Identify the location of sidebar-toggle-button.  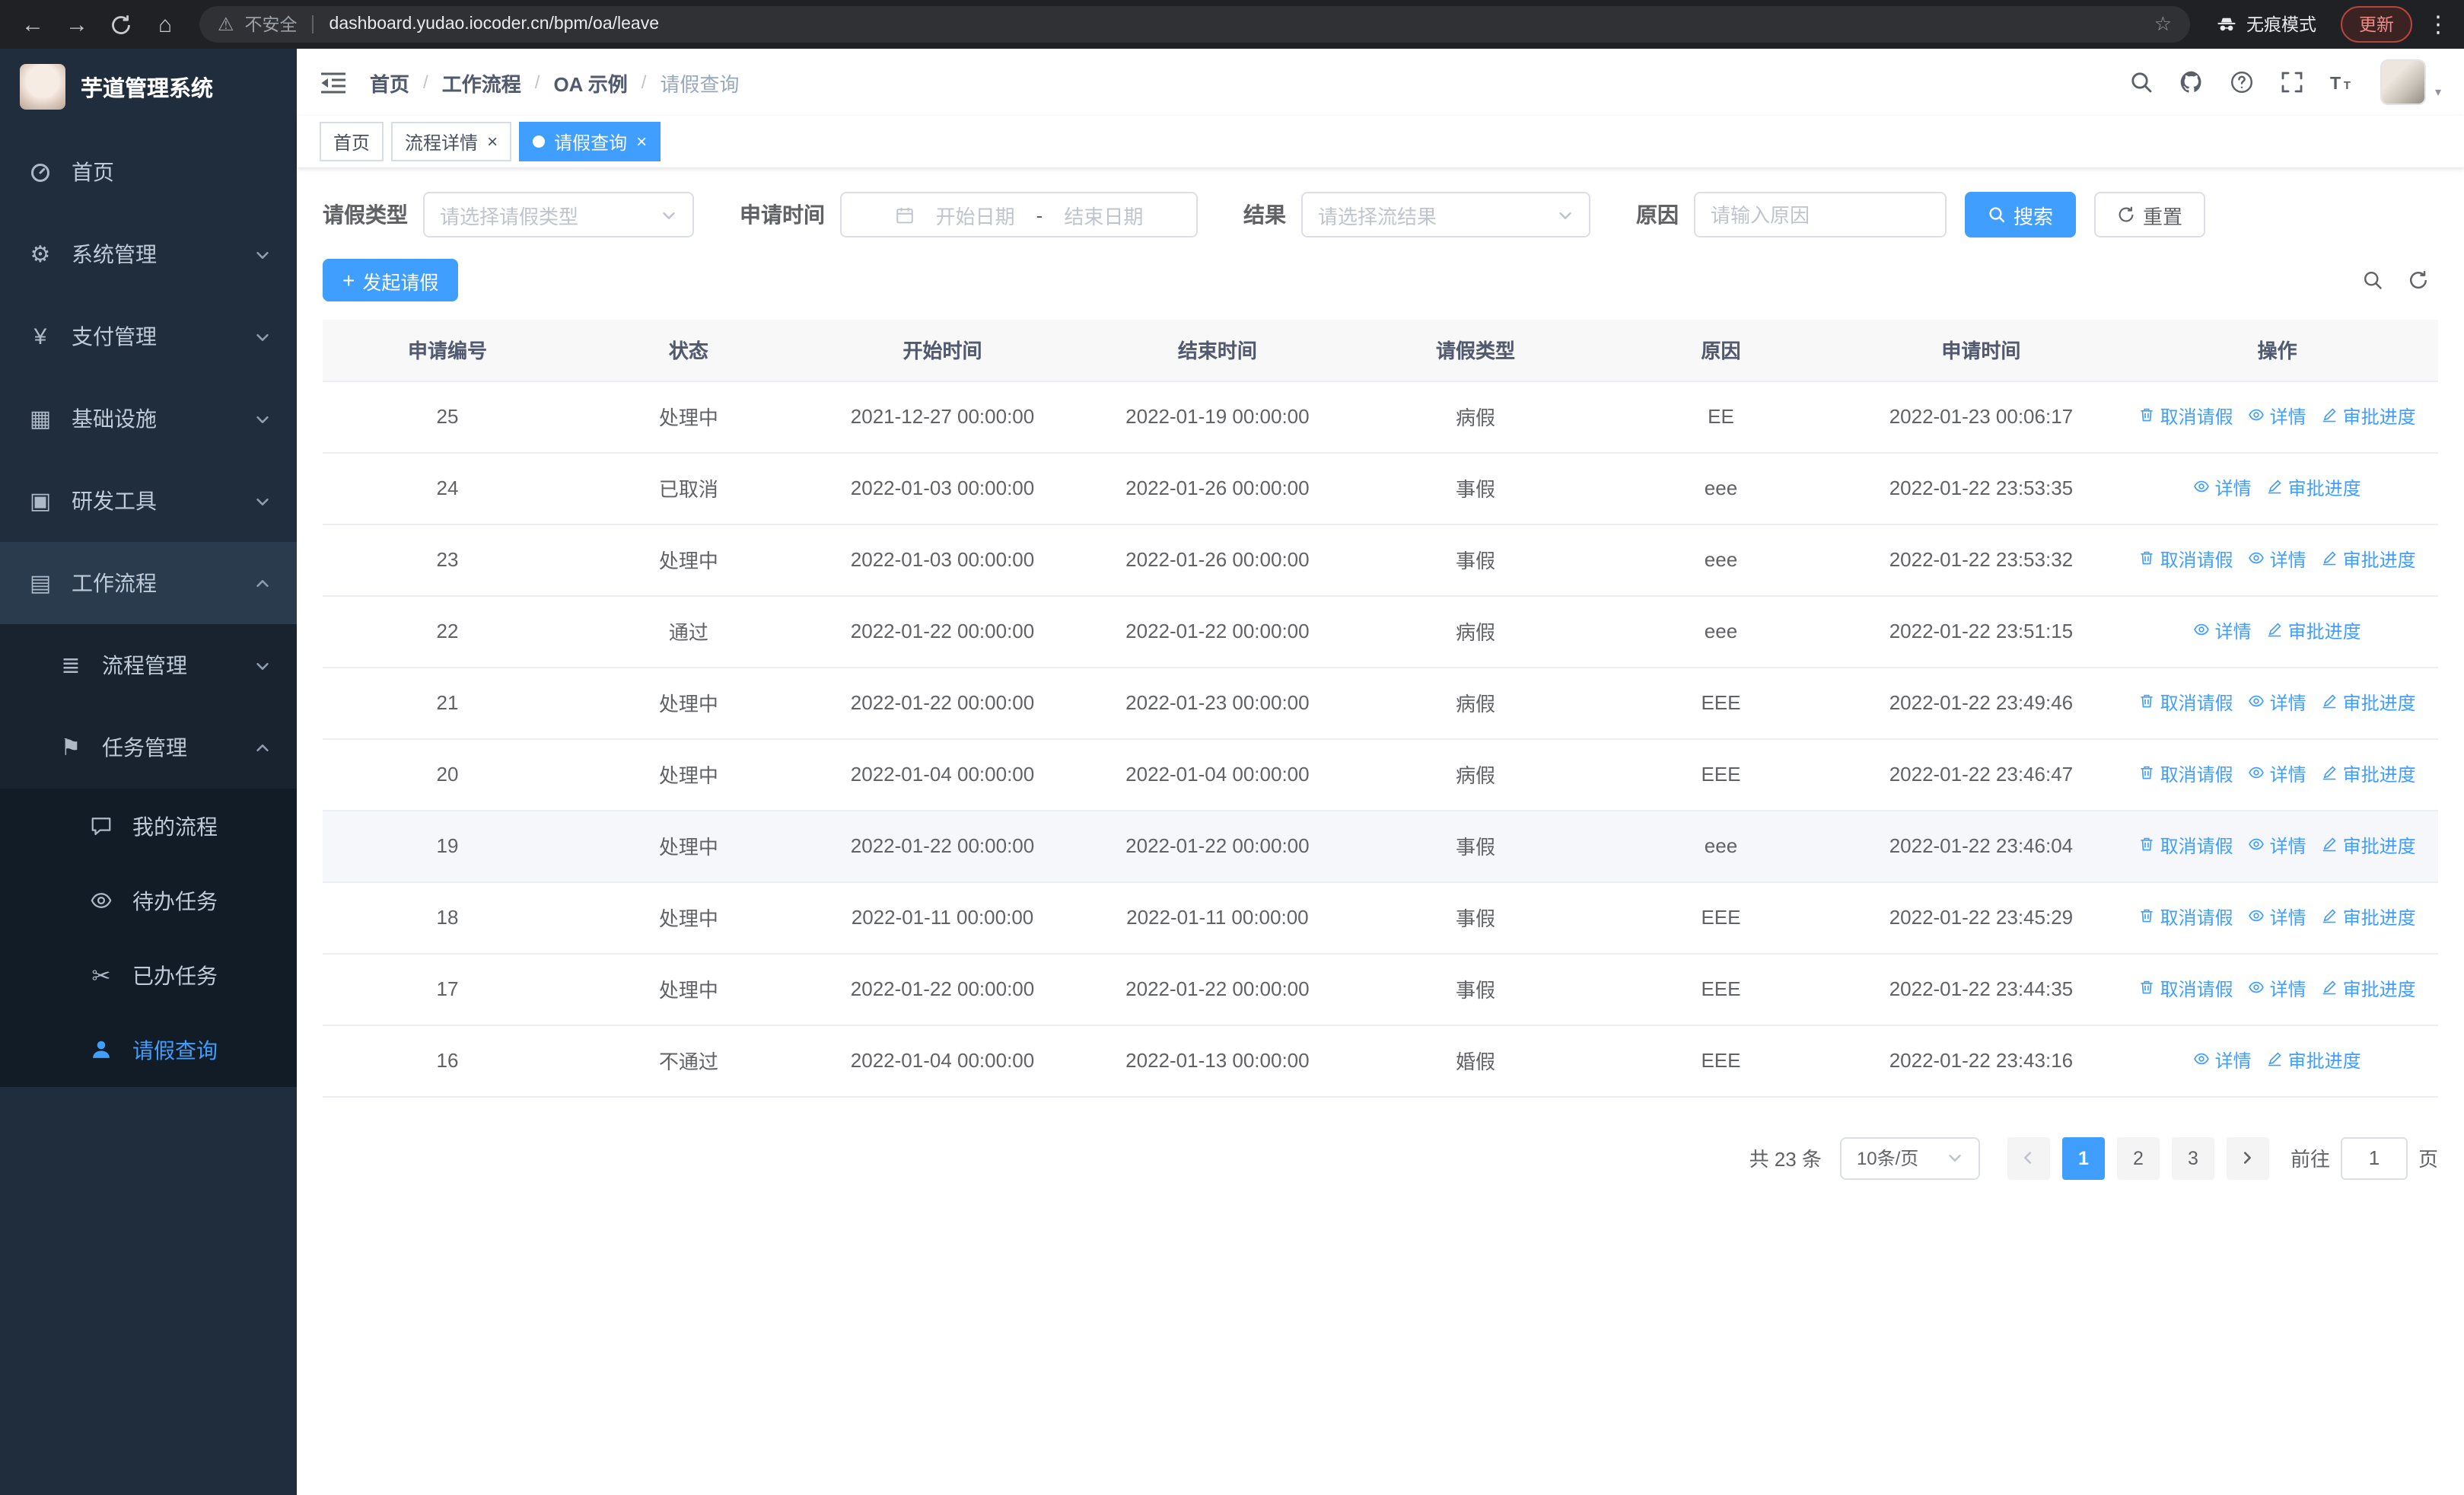
(333, 83).